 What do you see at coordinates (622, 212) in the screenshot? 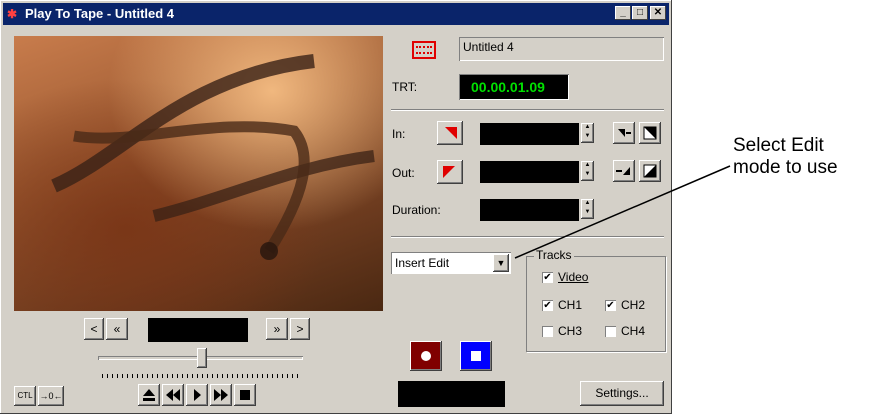
I see `callout-line` at bounding box center [622, 212].